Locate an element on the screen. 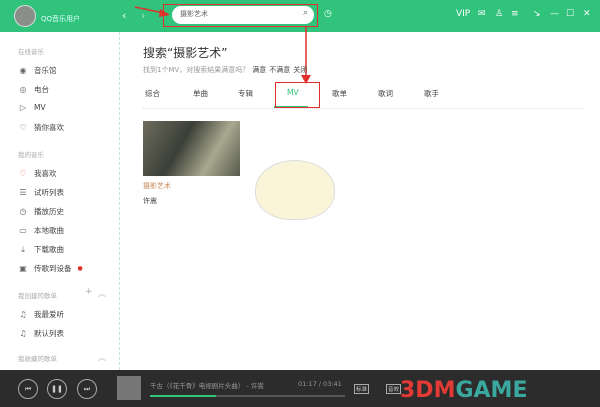 This screenshot has width=600, height=407. tab-songs: 单曲 is located at coordinates (200, 93).